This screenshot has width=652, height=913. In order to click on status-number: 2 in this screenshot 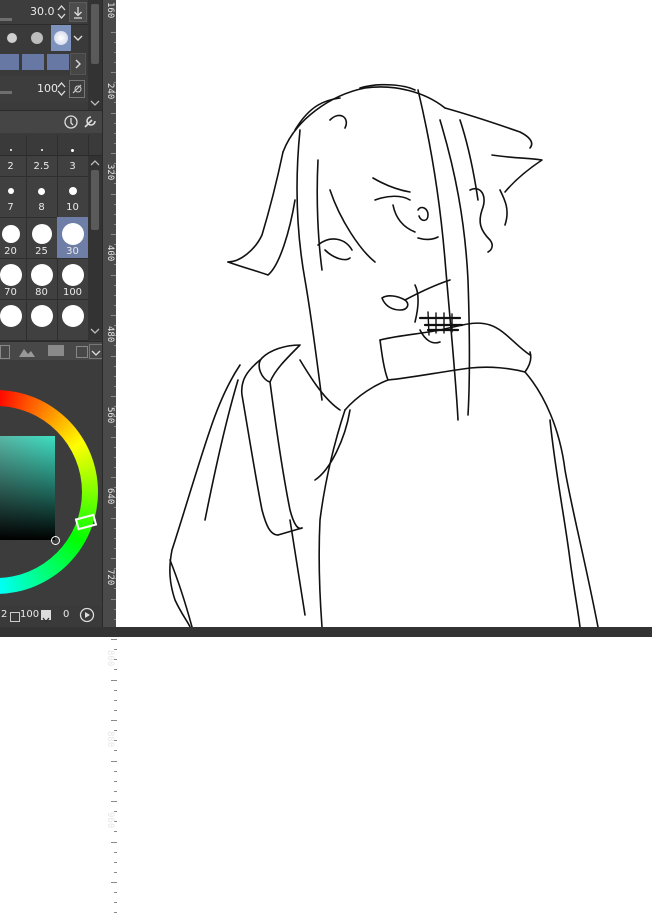, I will do `click(4, 614)`.